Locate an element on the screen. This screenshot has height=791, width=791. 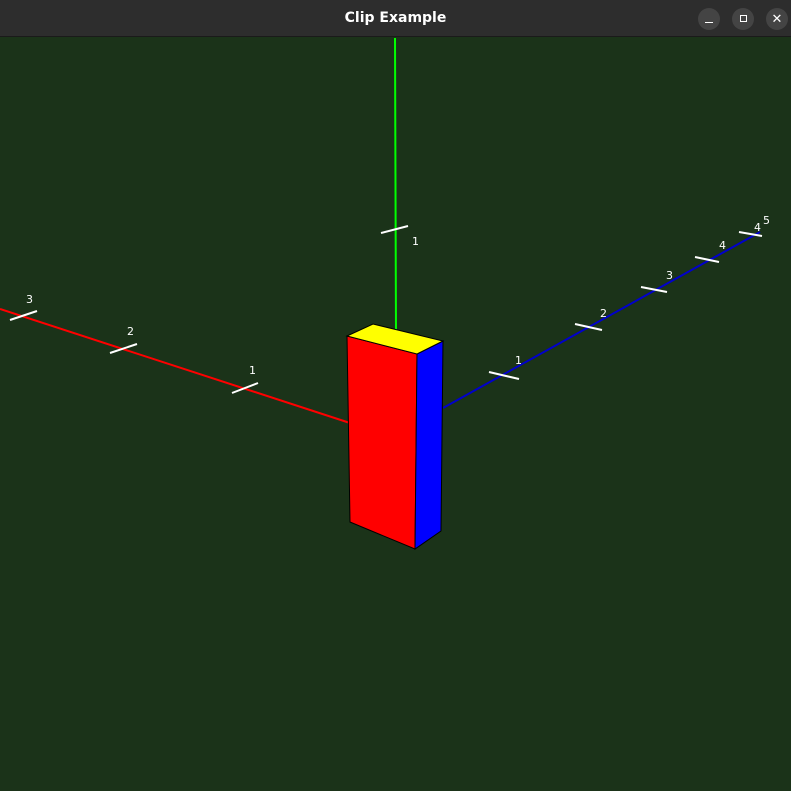
z-tick-label-4b: 4 is located at coordinates (757, 227).